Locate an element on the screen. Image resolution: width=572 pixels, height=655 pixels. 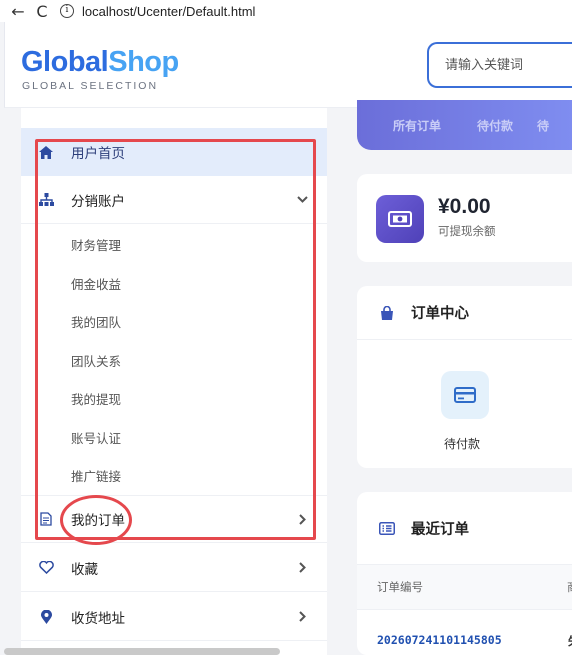
sidebar-item-label: 分销账户 is located at coordinates (98, 201).